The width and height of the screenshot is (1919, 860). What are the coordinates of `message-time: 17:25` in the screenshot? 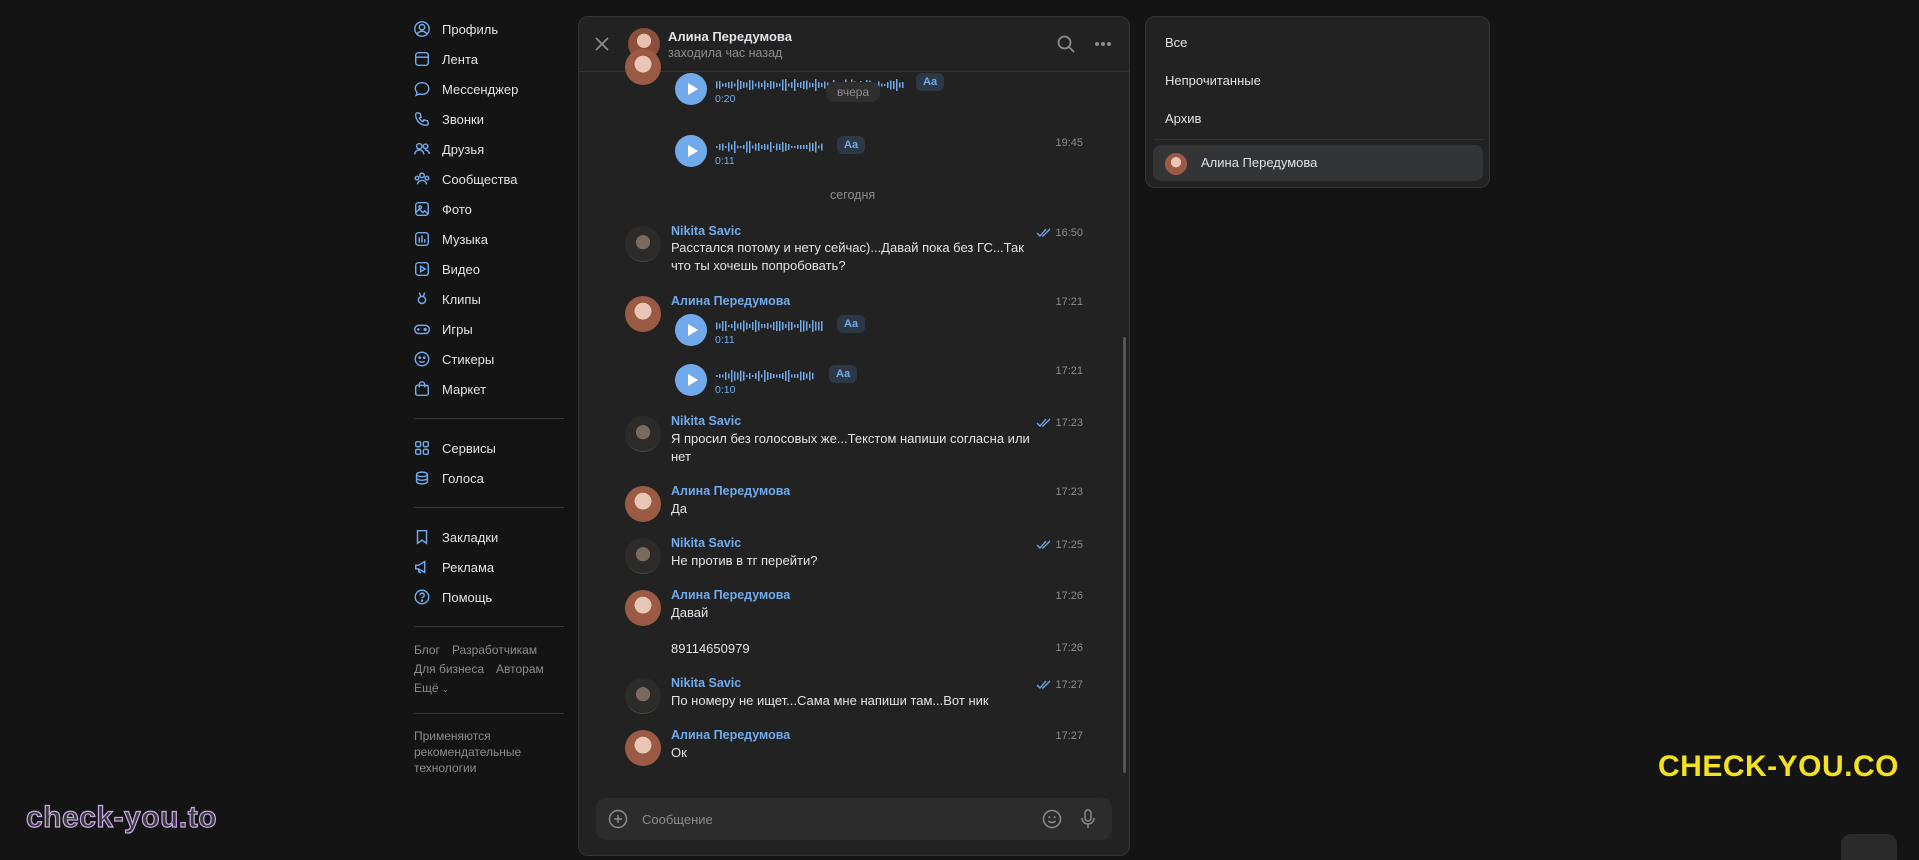 It's located at (1069, 545).